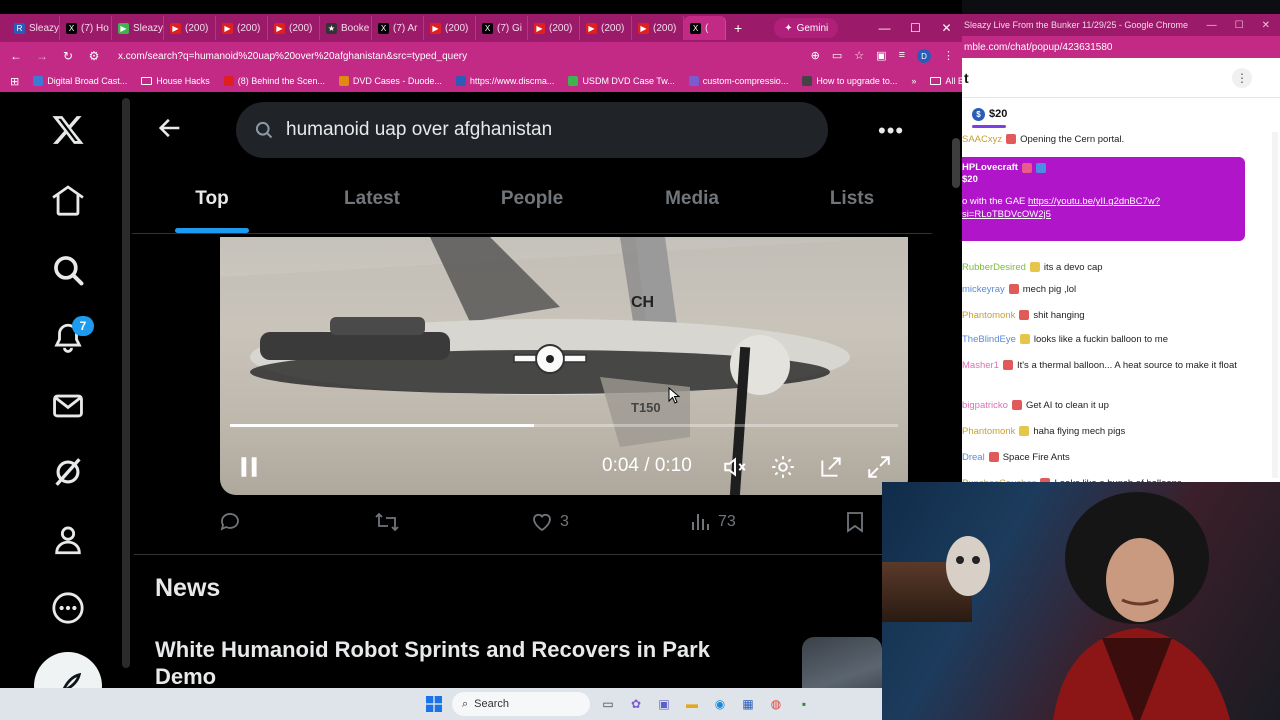 The width and height of the screenshot is (1280, 720). Describe the element at coordinates (852, 200) in the screenshot. I see `tab-lists: Lists` at that location.